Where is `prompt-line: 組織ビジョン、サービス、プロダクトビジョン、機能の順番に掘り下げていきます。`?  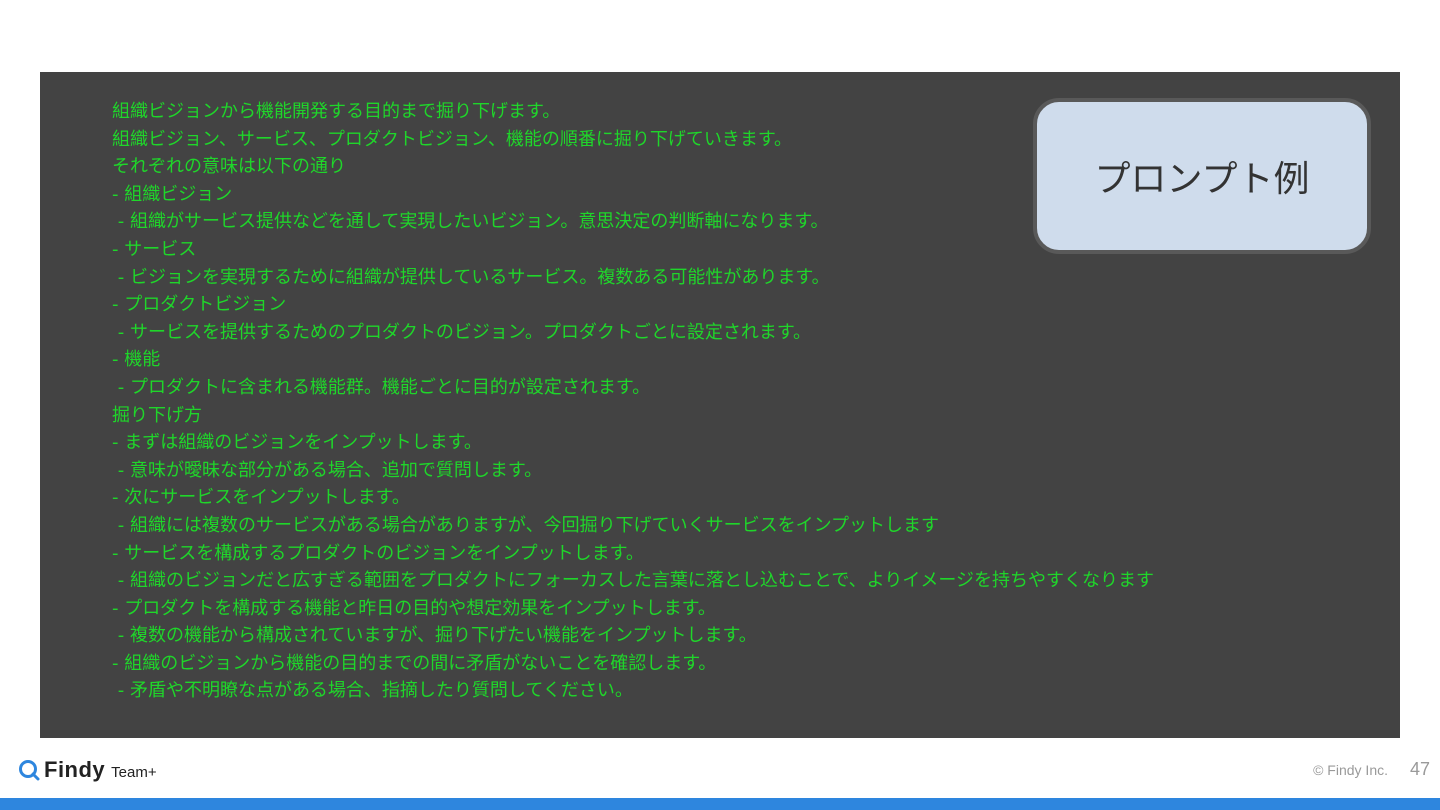
prompt-line: 組織ビジョン、サービス、プロダクトビジョン、機能の順番に掘り下げていきます。 is located at coordinates (452, 139).